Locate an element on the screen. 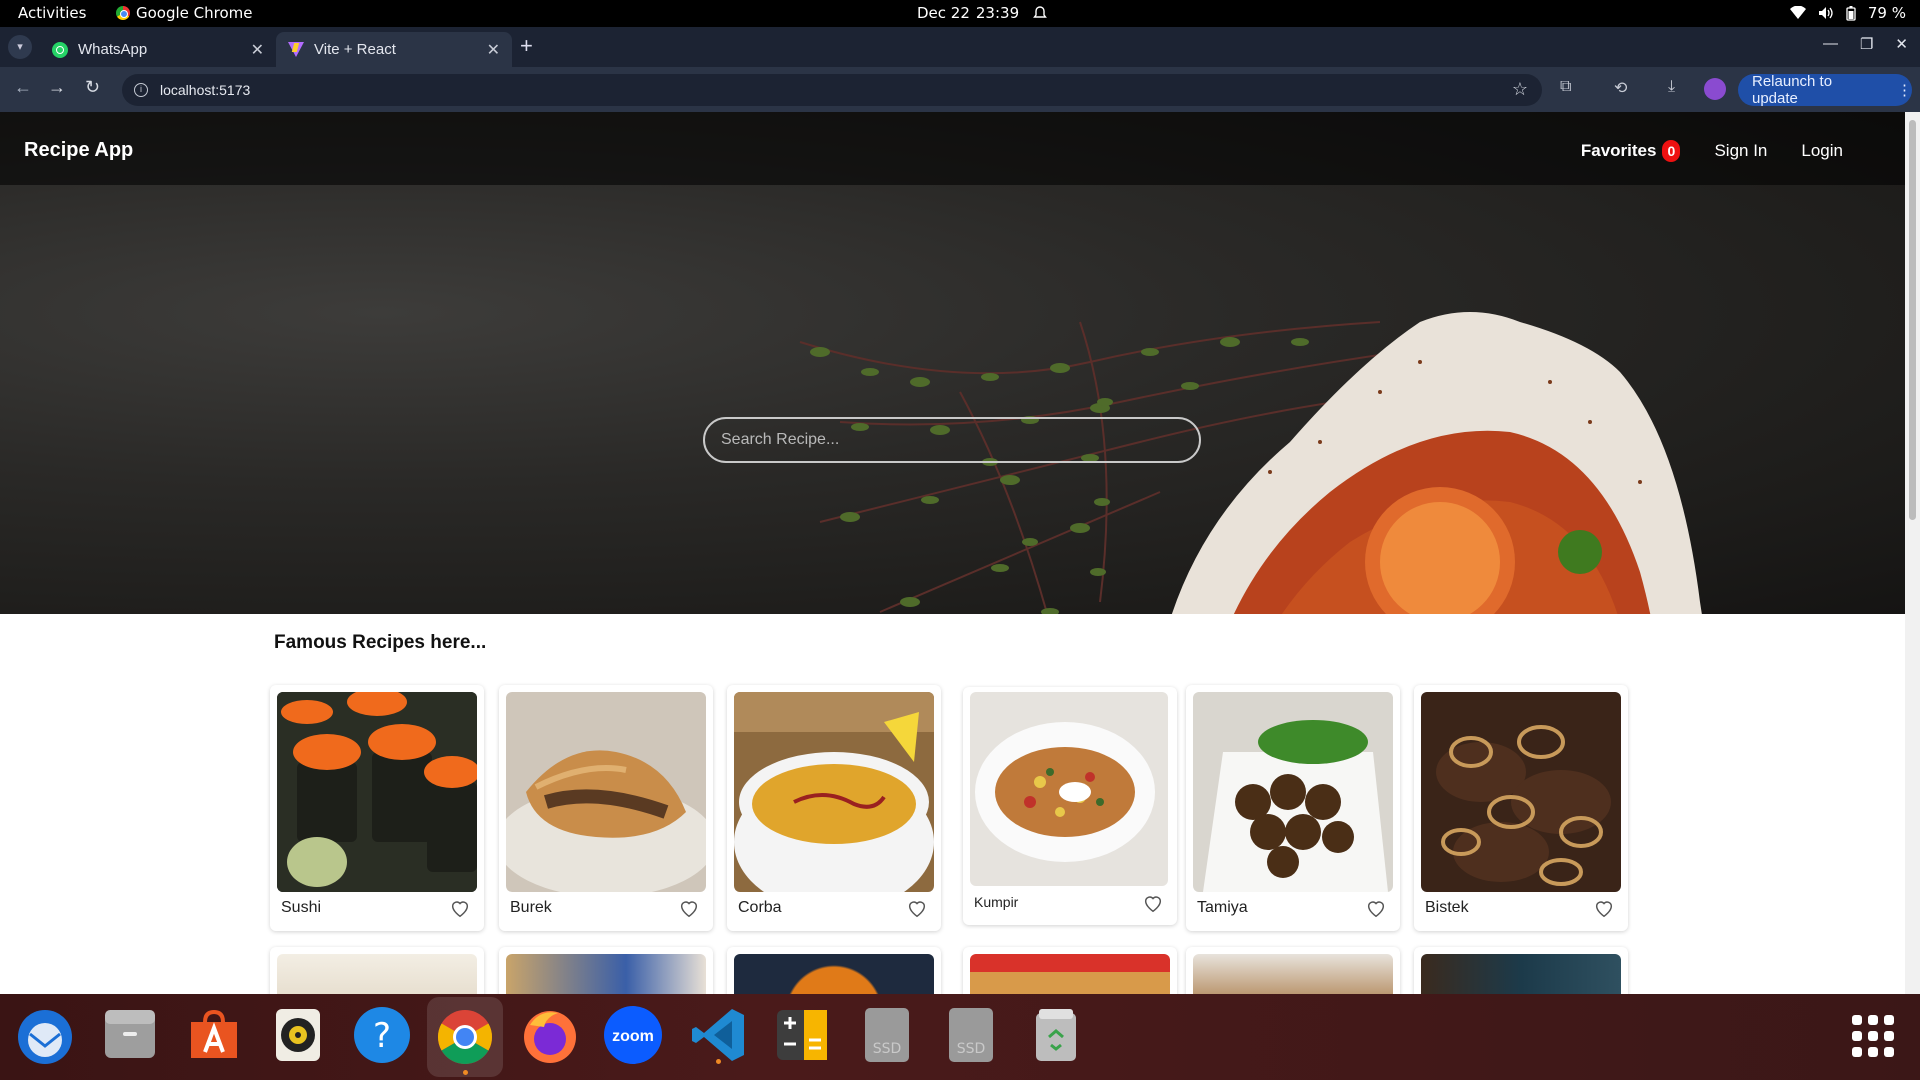 Image resolution: width=1920 pixels, height=1080 pixels. tab-whatsapp: WhatsApp ✕ is located at coordinates (158, 49).